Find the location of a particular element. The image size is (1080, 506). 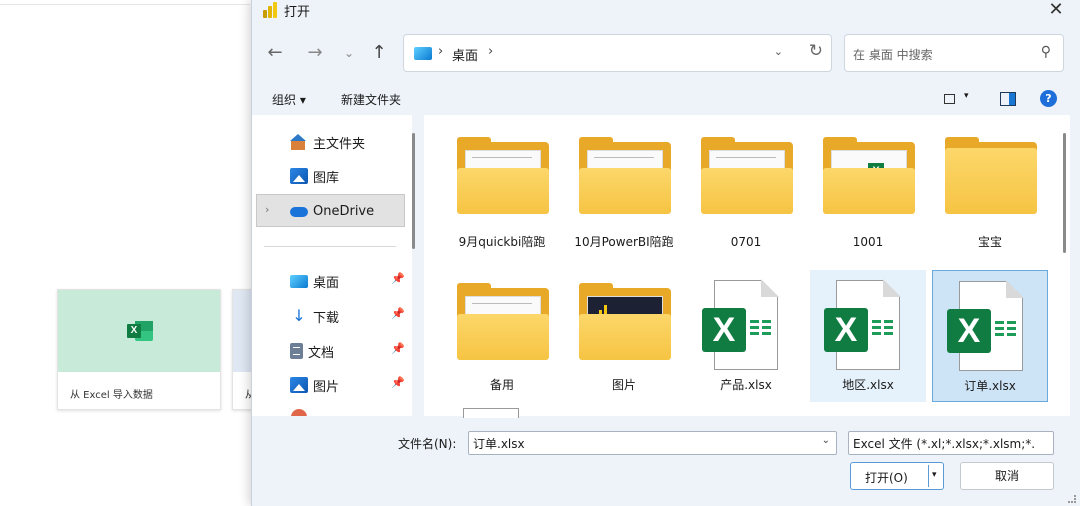

open-button-label: 打开(O) is located at coordinates (886, 478).